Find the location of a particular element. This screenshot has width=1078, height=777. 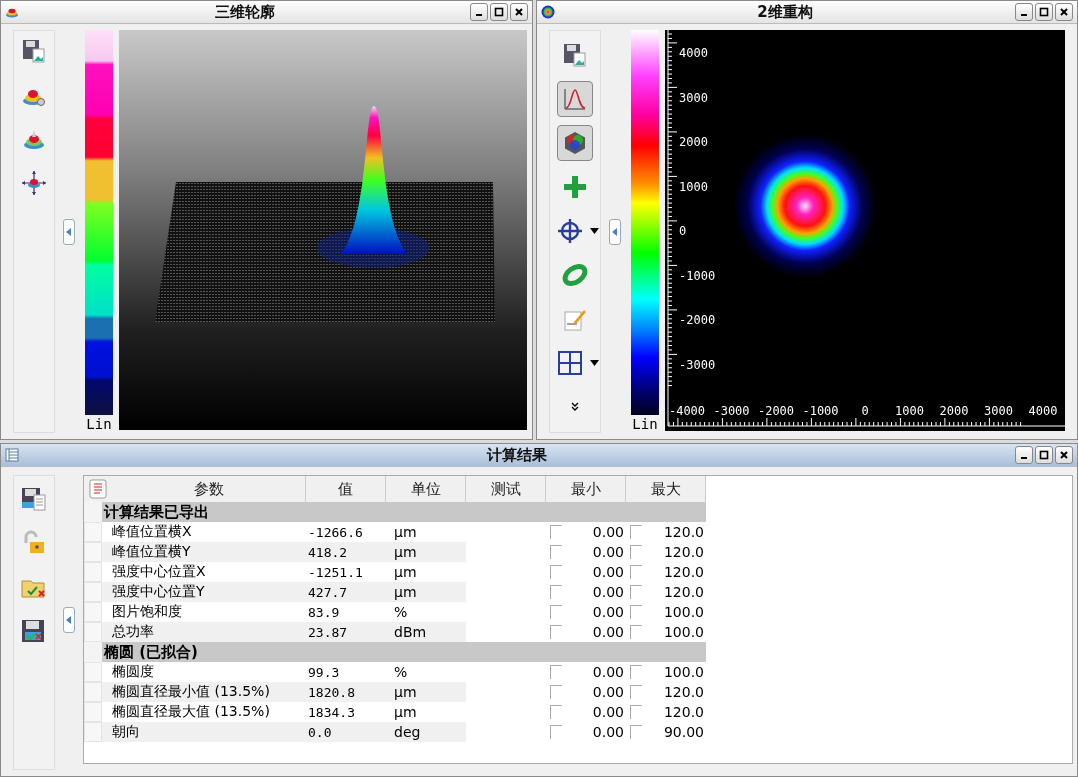

color-hexagon-icon is located at coordinates (575, 143).